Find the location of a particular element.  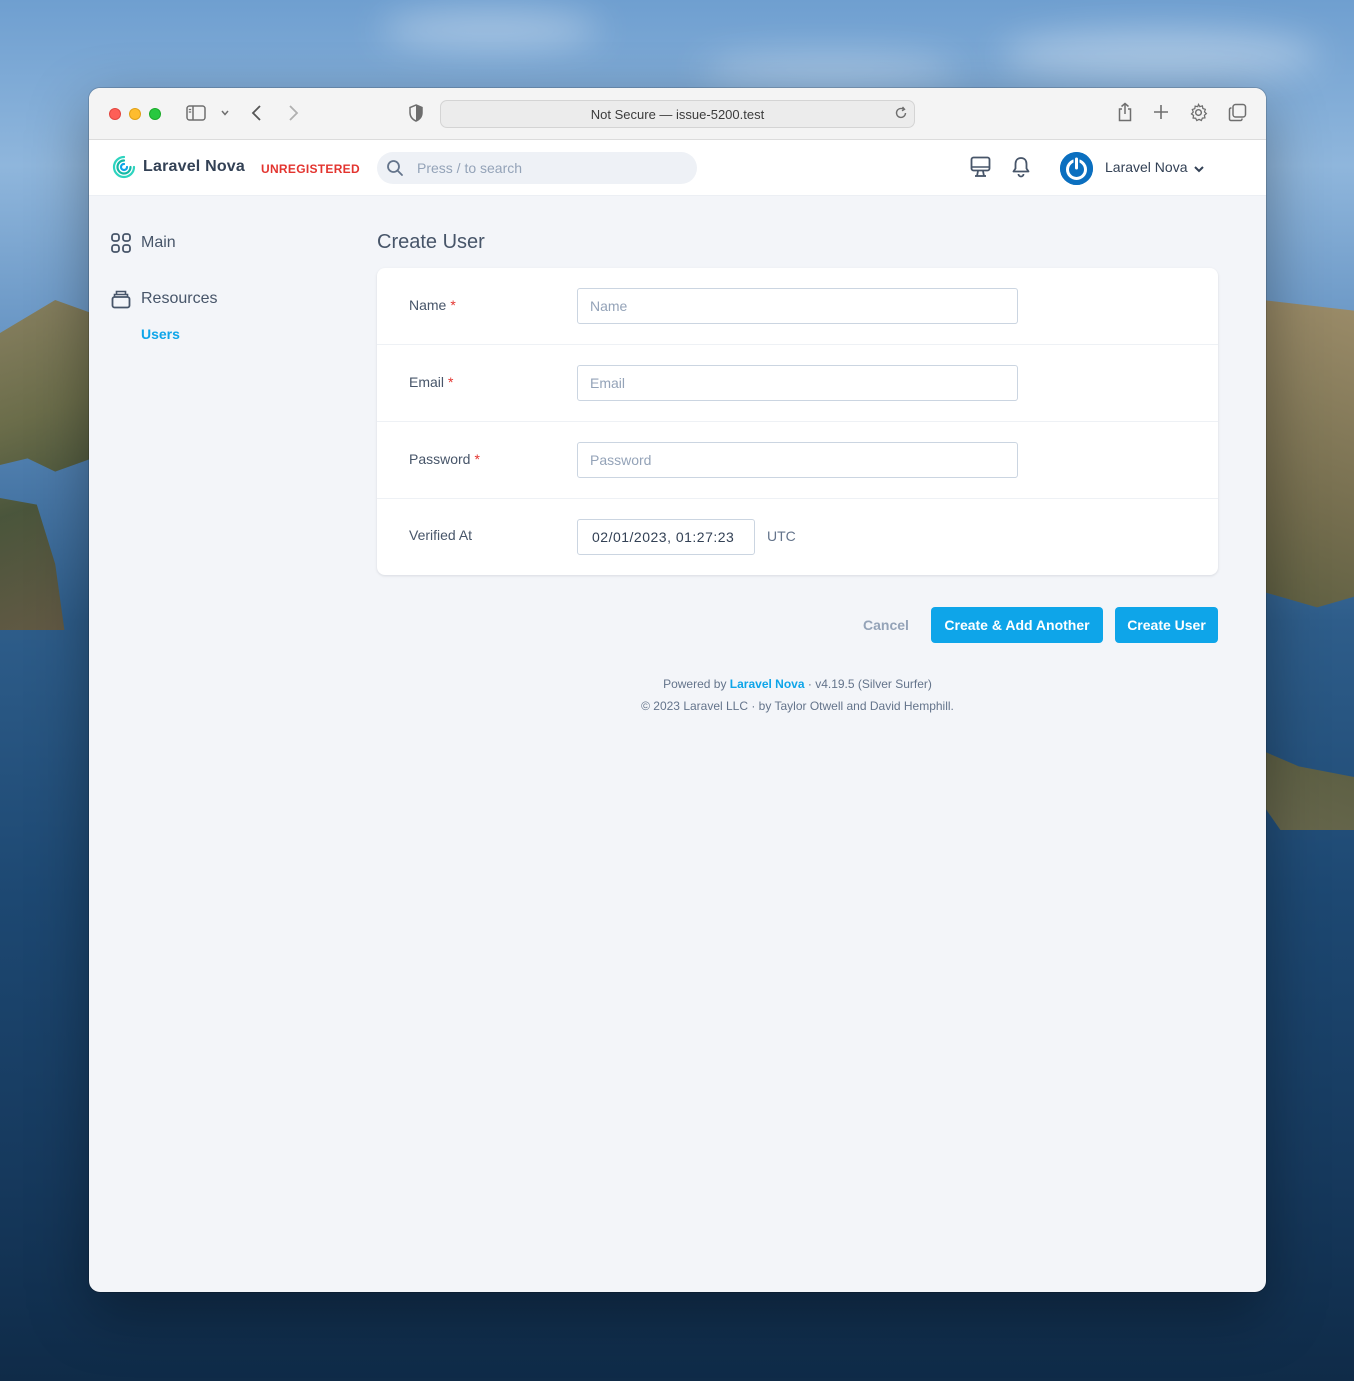

avatar is located at coordinates (1076, 168).